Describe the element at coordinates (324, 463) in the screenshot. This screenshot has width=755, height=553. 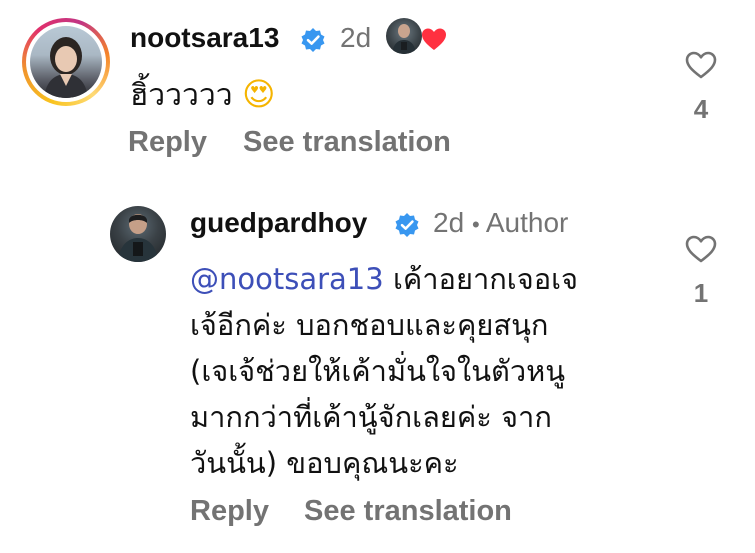
I see `reply-text-line: วันนั้น) ขอบคุณนะคะ` at that location.